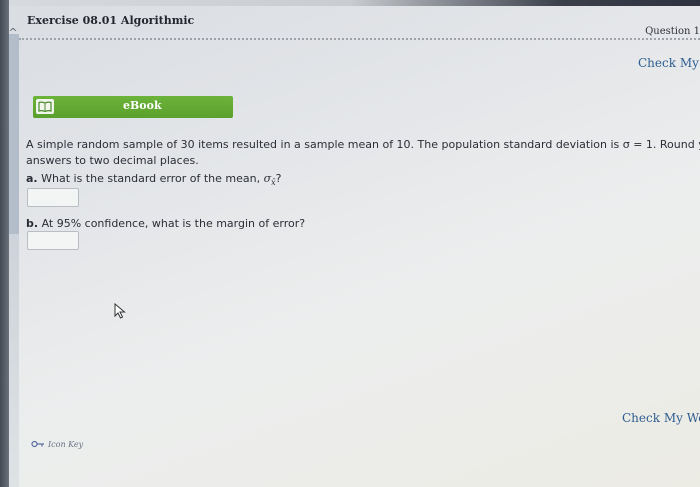 This screenshot has width=700, height=487. What do you see at coordinates (672, 31) in the screenshot?
I see `question-label: Question 1` at bounding box center [672, 31].